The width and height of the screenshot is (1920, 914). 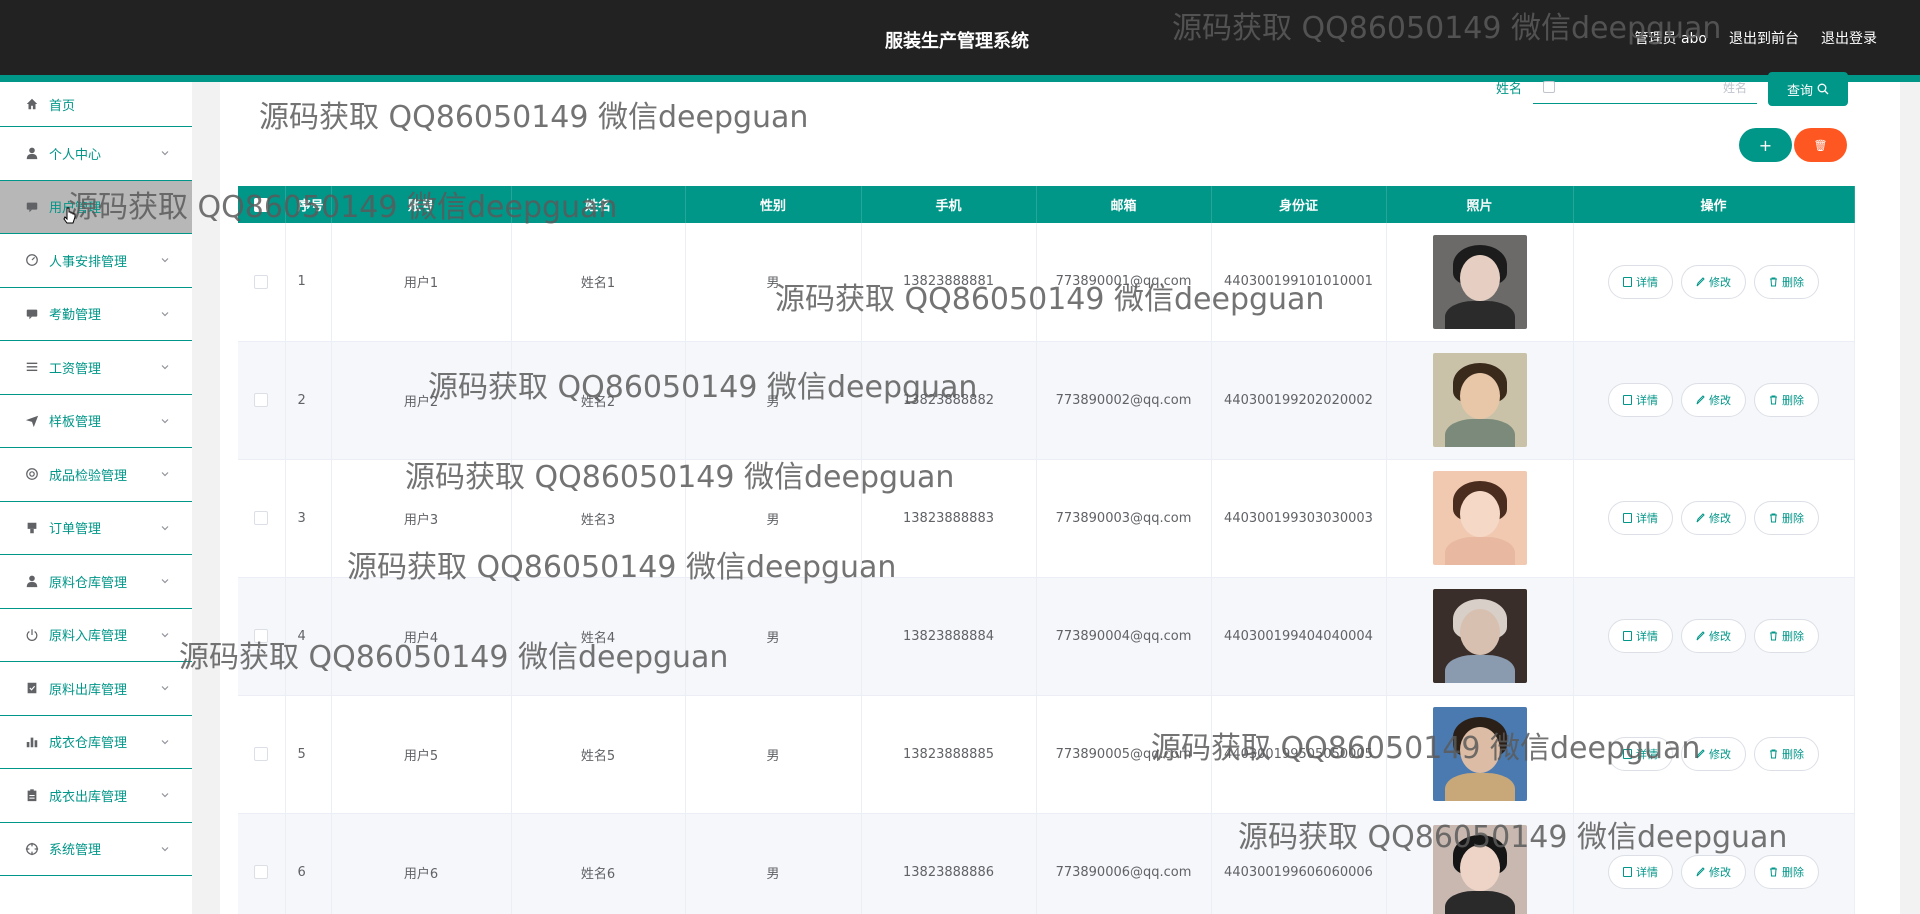 What do you see at coordinates (1299, 282) in the screenshot?
I see `cell-idcard: 440300199101010001` at bounding box center [1299, 282].